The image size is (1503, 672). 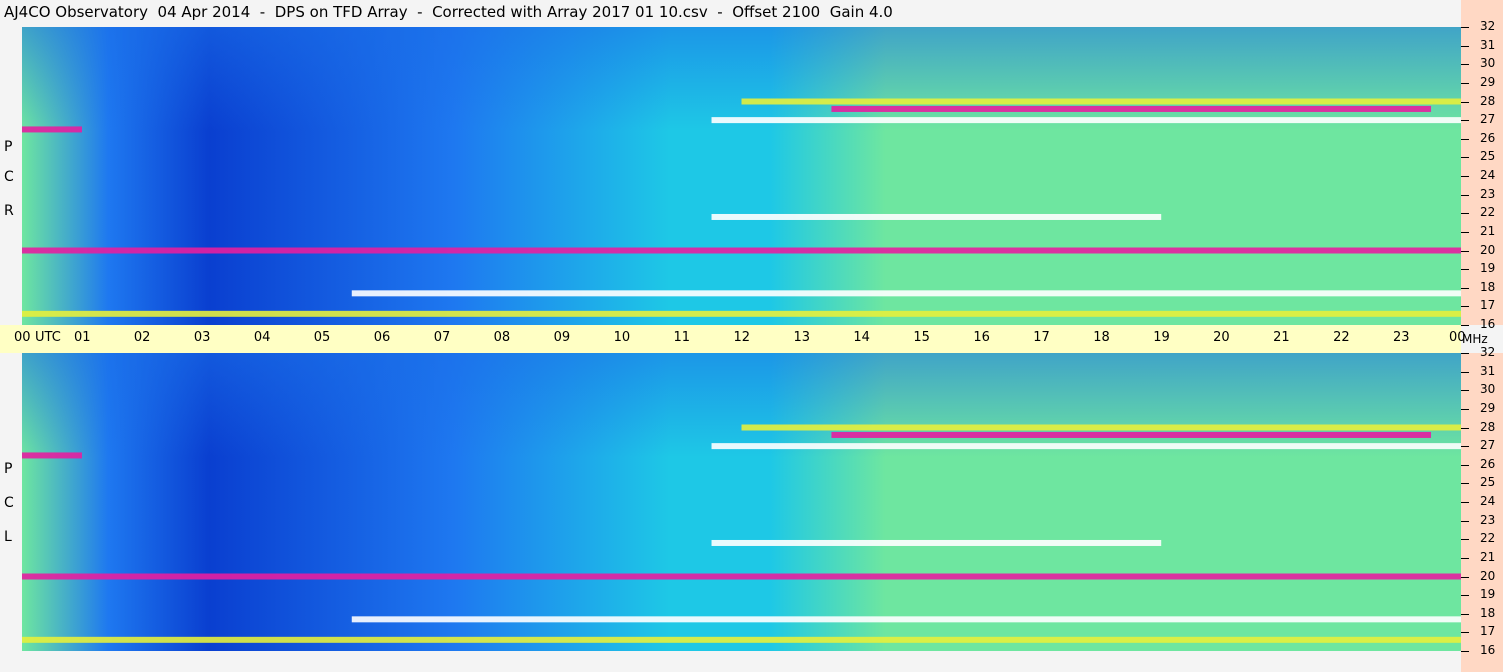 What do you see at coordinates (48, 337) in the screenshot?
I see `time-axis-unit: UTC` at bounding box center [48, 337].